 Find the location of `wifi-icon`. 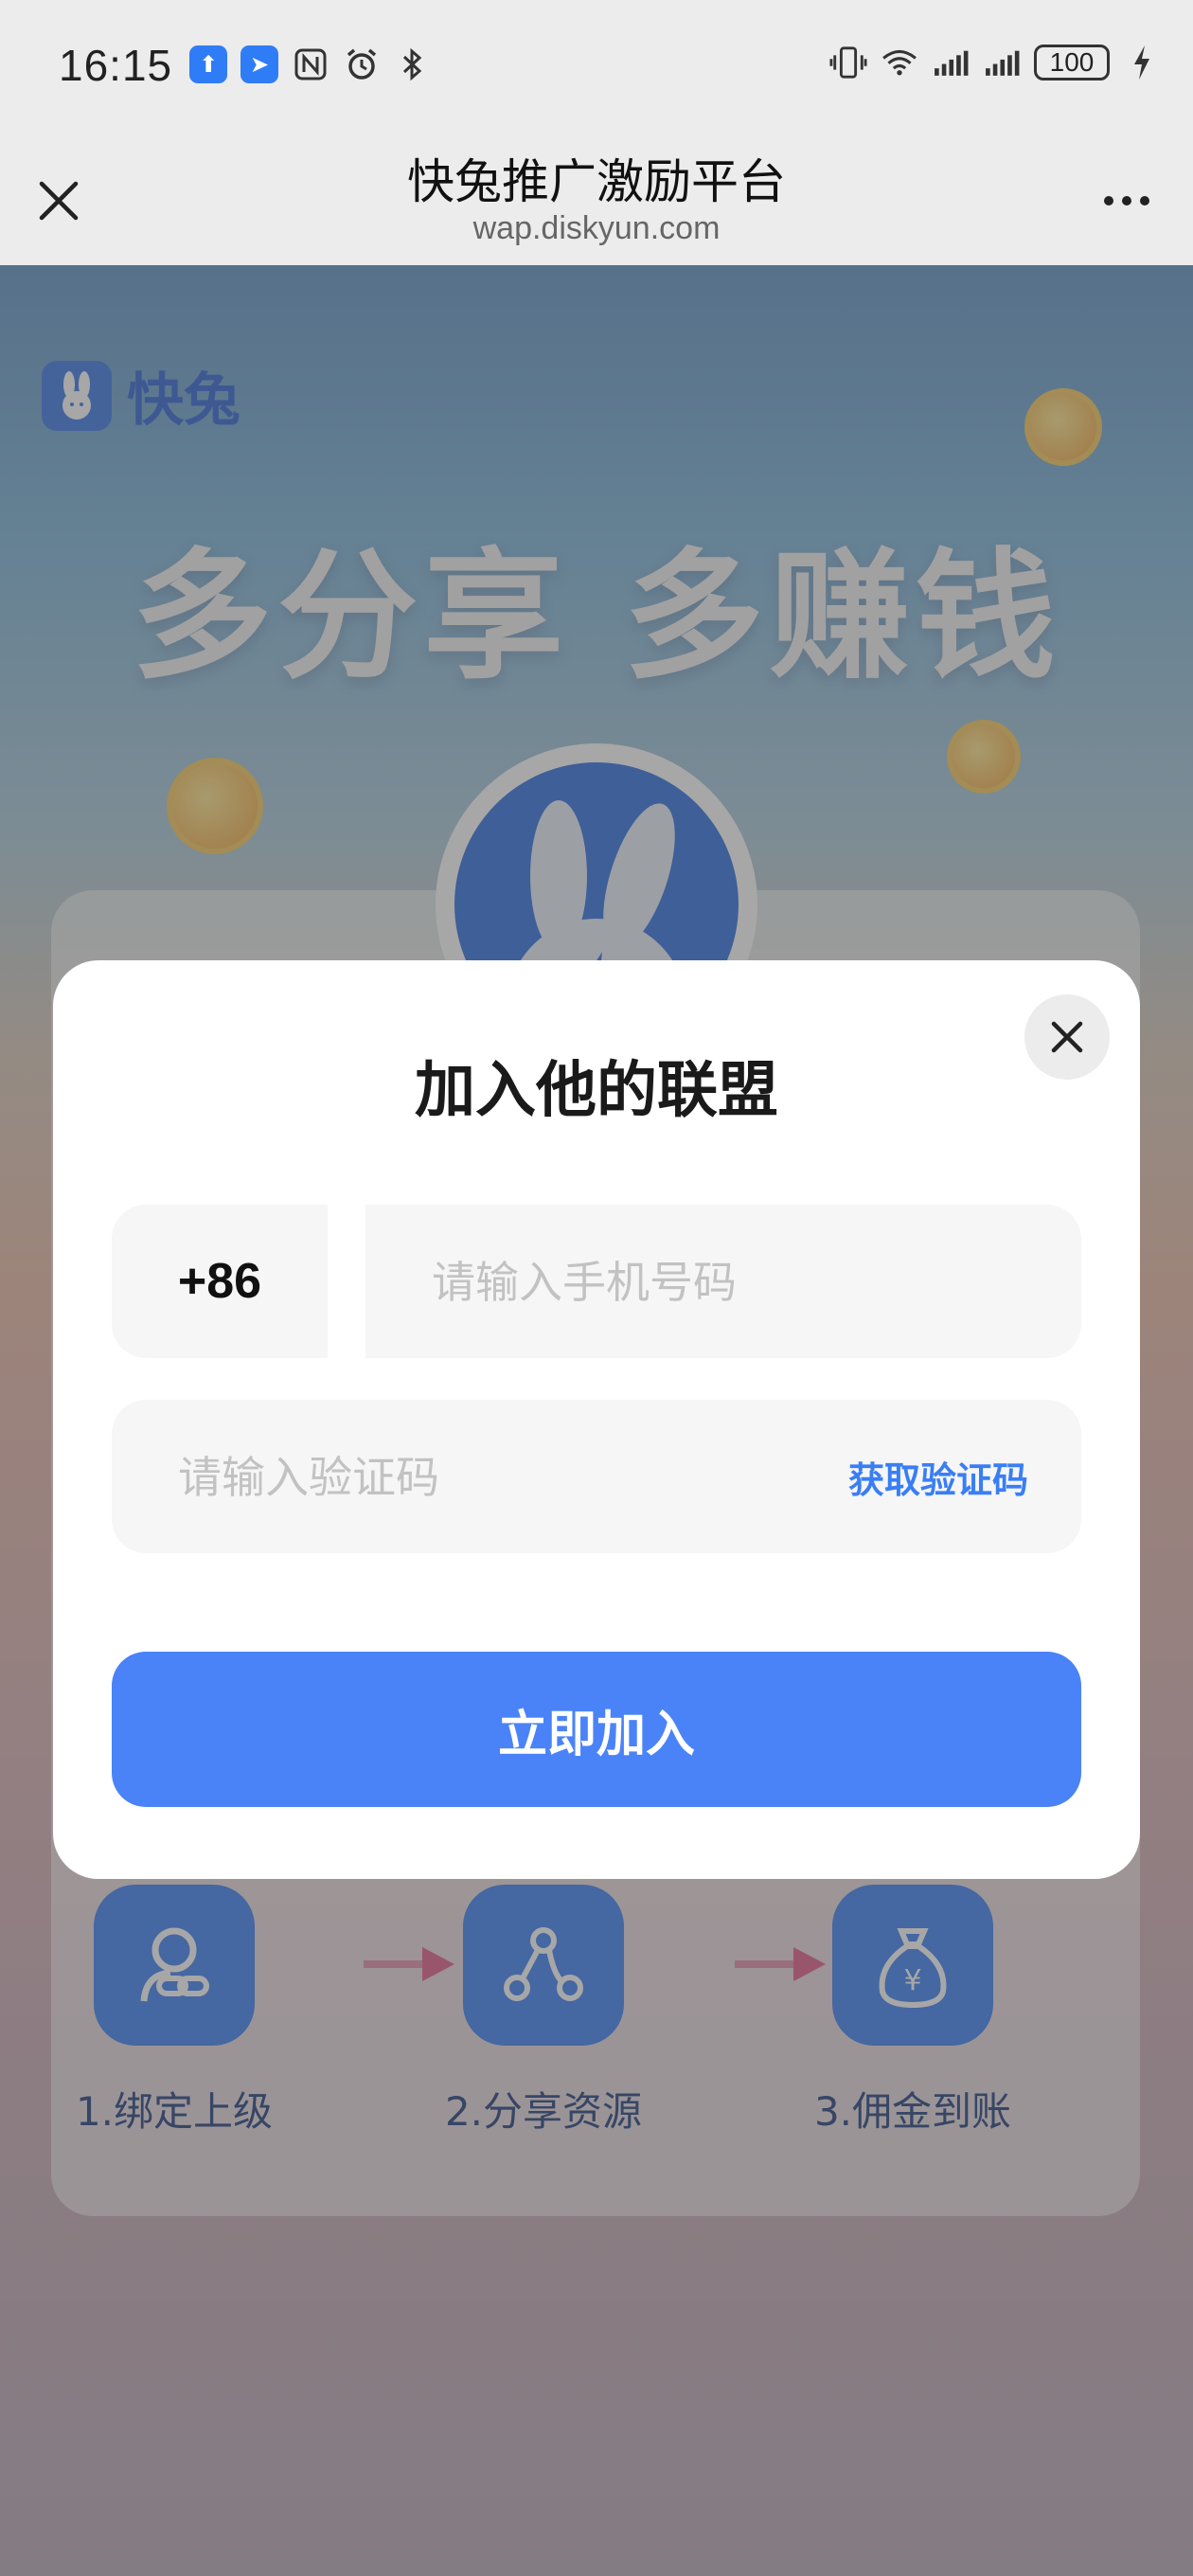

wifi-icon is located at coordinates (899, 62).